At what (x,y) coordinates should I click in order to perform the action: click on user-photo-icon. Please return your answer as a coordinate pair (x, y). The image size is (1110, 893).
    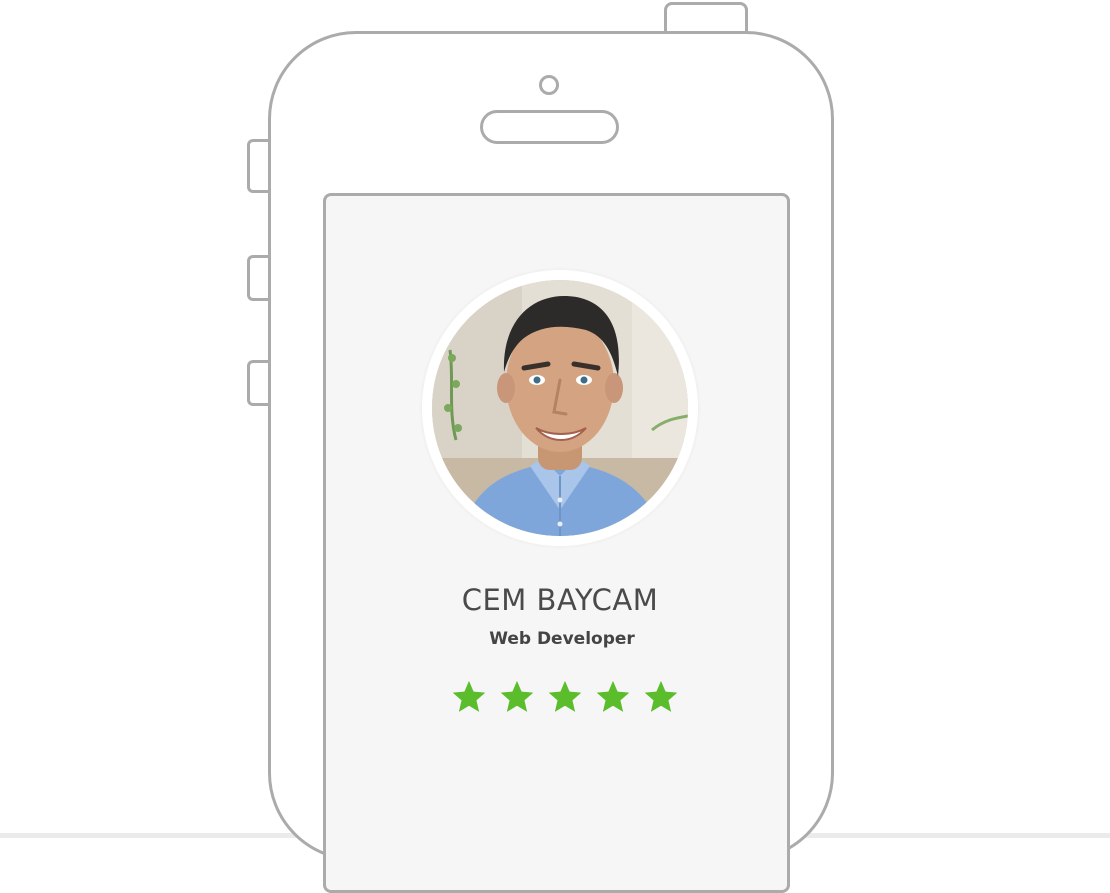
    Looking at the image, I should click on (560, 408).